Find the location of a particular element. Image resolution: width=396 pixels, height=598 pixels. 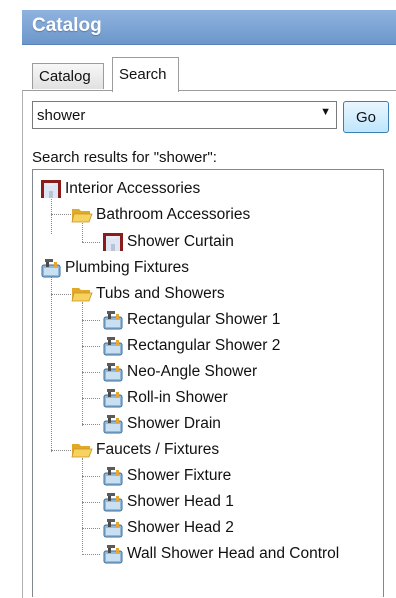

tree-item-faucets-fixtures: Faucets / Fixtures is located at coordinates (145, 450).